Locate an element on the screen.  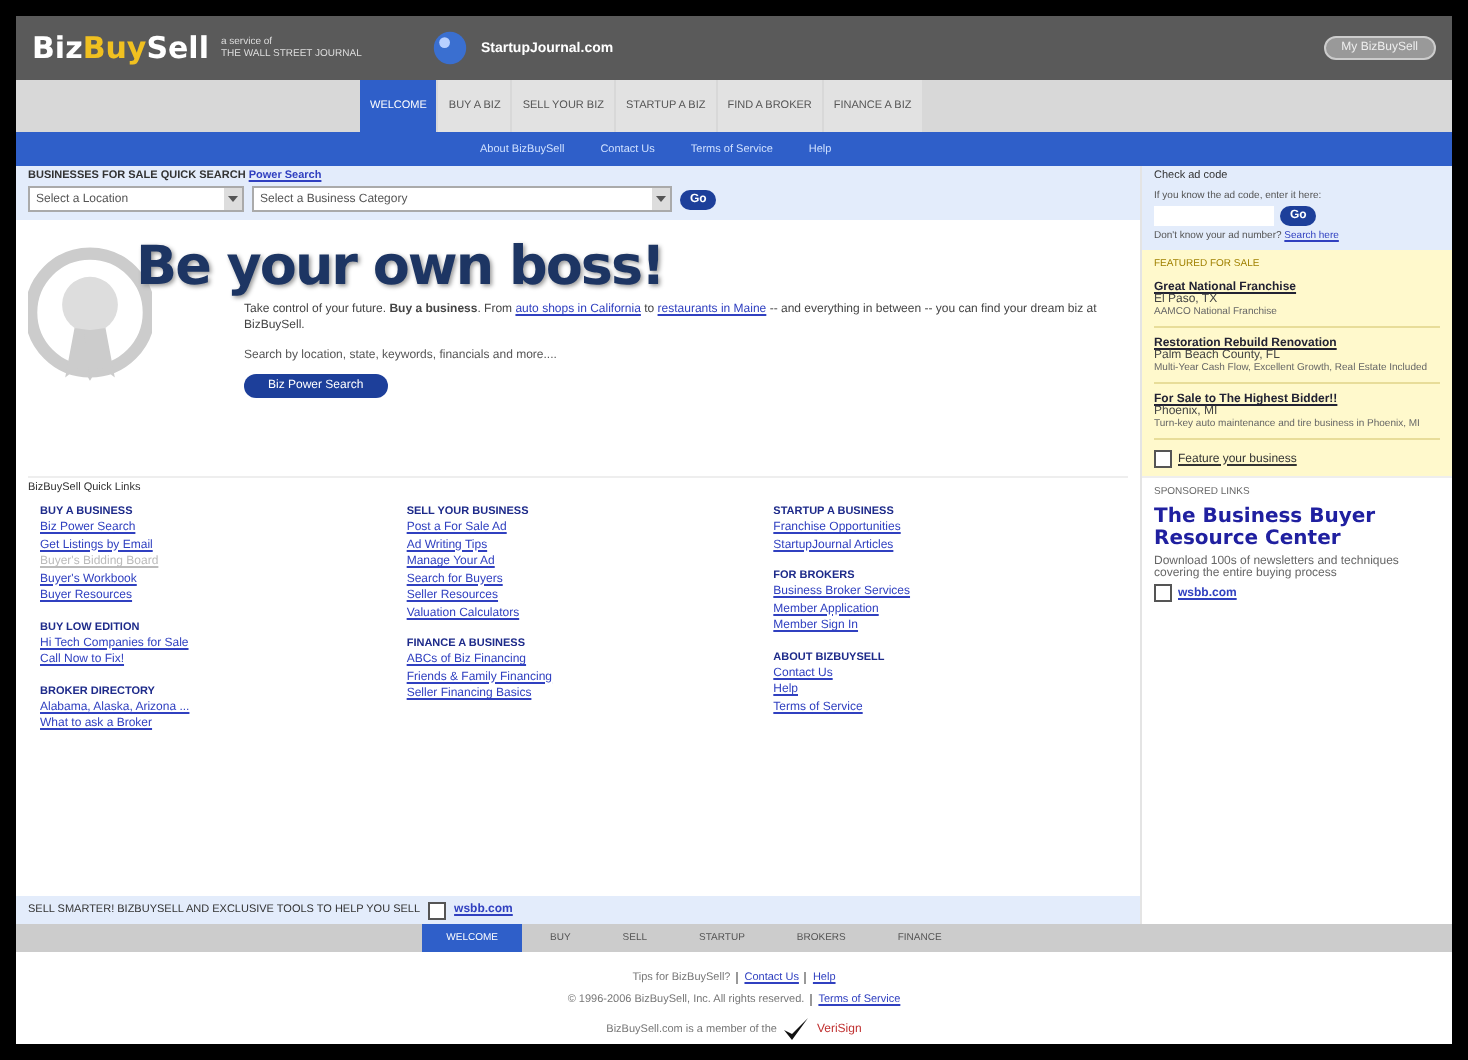
hero-title: Be your own boss! is located at coordinates (401, 267).